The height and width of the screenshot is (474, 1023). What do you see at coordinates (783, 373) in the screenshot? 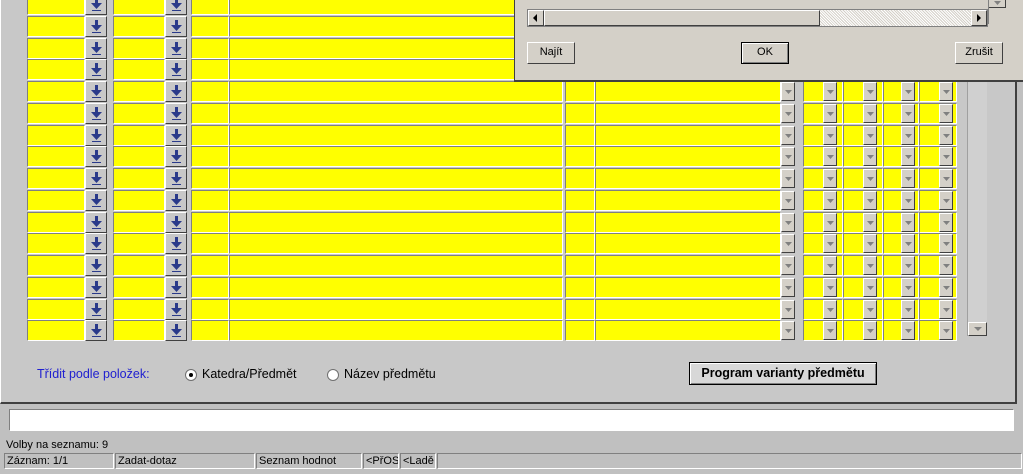
I see `program-variant-button: Program varianty předmětu` at bounding box center [783, 373].